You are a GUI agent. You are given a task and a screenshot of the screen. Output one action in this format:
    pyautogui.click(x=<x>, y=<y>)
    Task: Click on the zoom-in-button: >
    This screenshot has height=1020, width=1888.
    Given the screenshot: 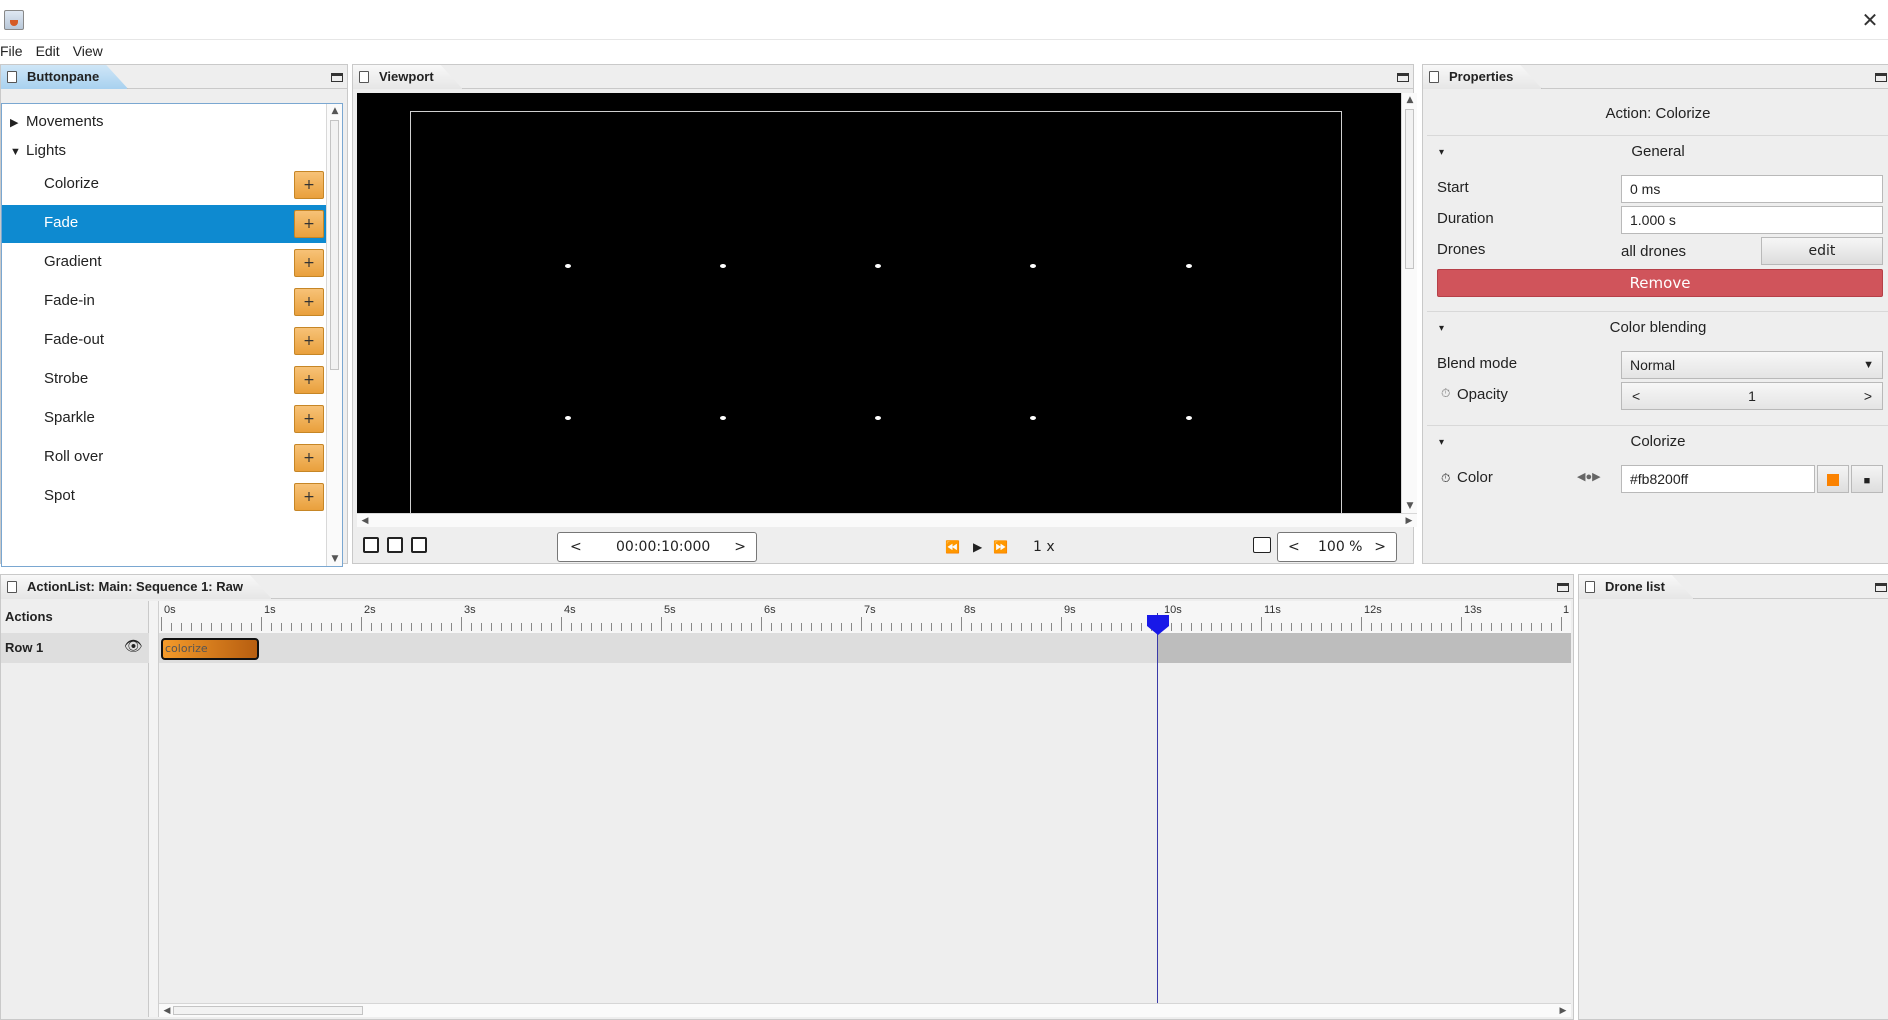 What is the action you would take?
    pyautogui.click(x=1380, y=547)
    